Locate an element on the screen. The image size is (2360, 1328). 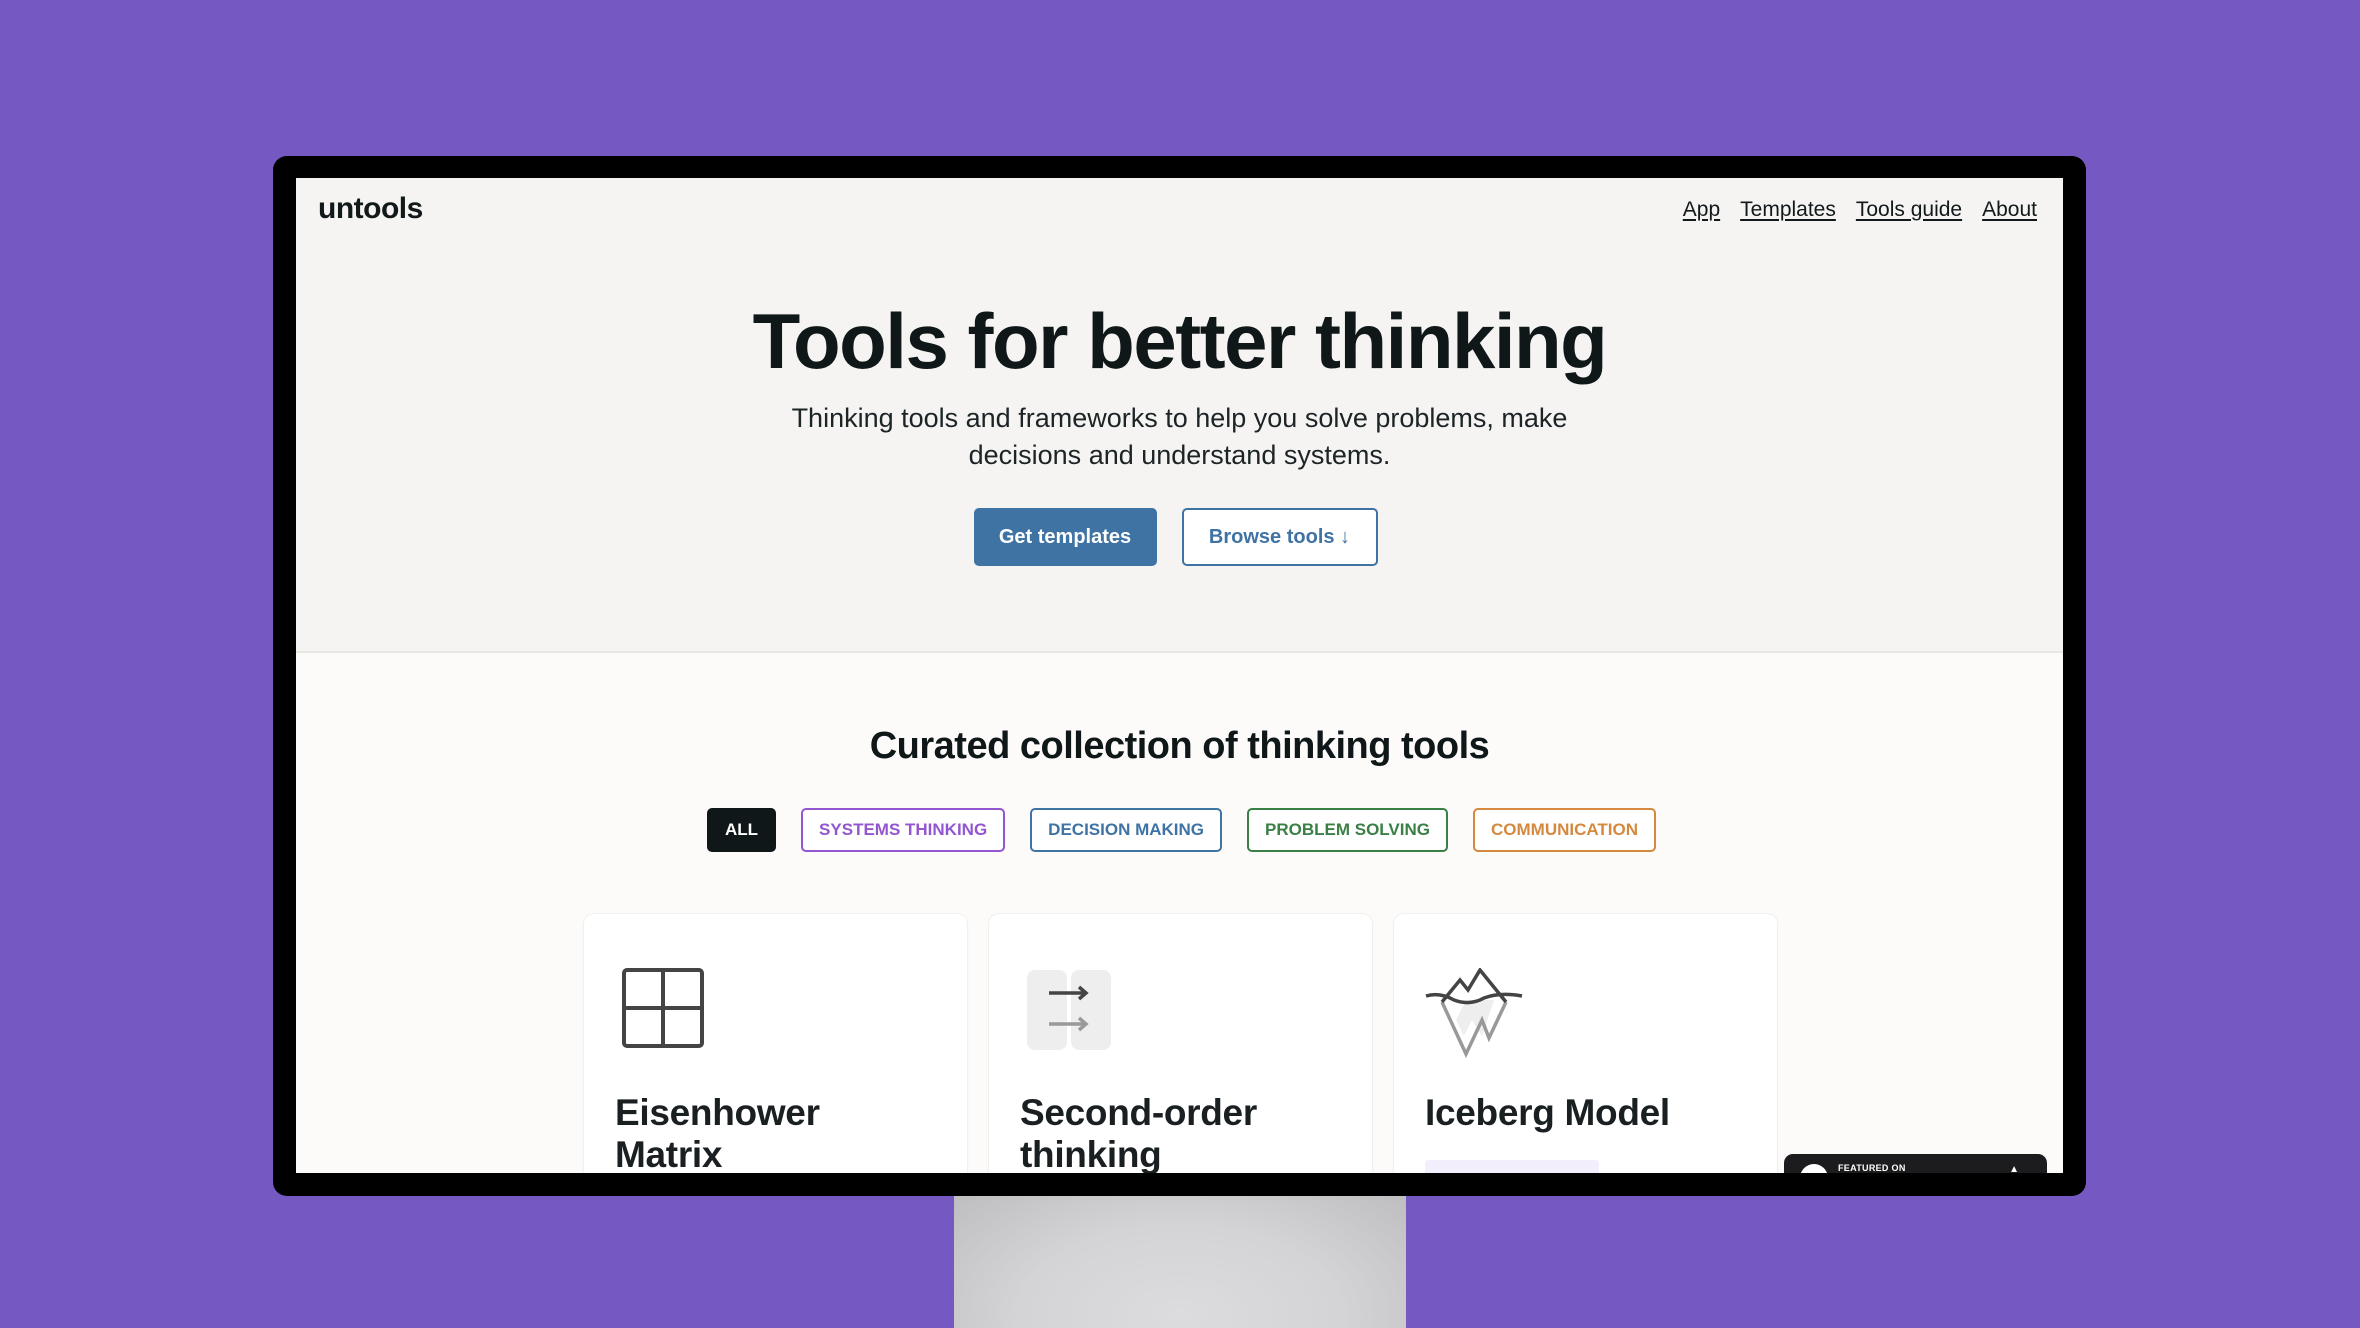
filter-all: ALL is located at coordinates (742, 830).